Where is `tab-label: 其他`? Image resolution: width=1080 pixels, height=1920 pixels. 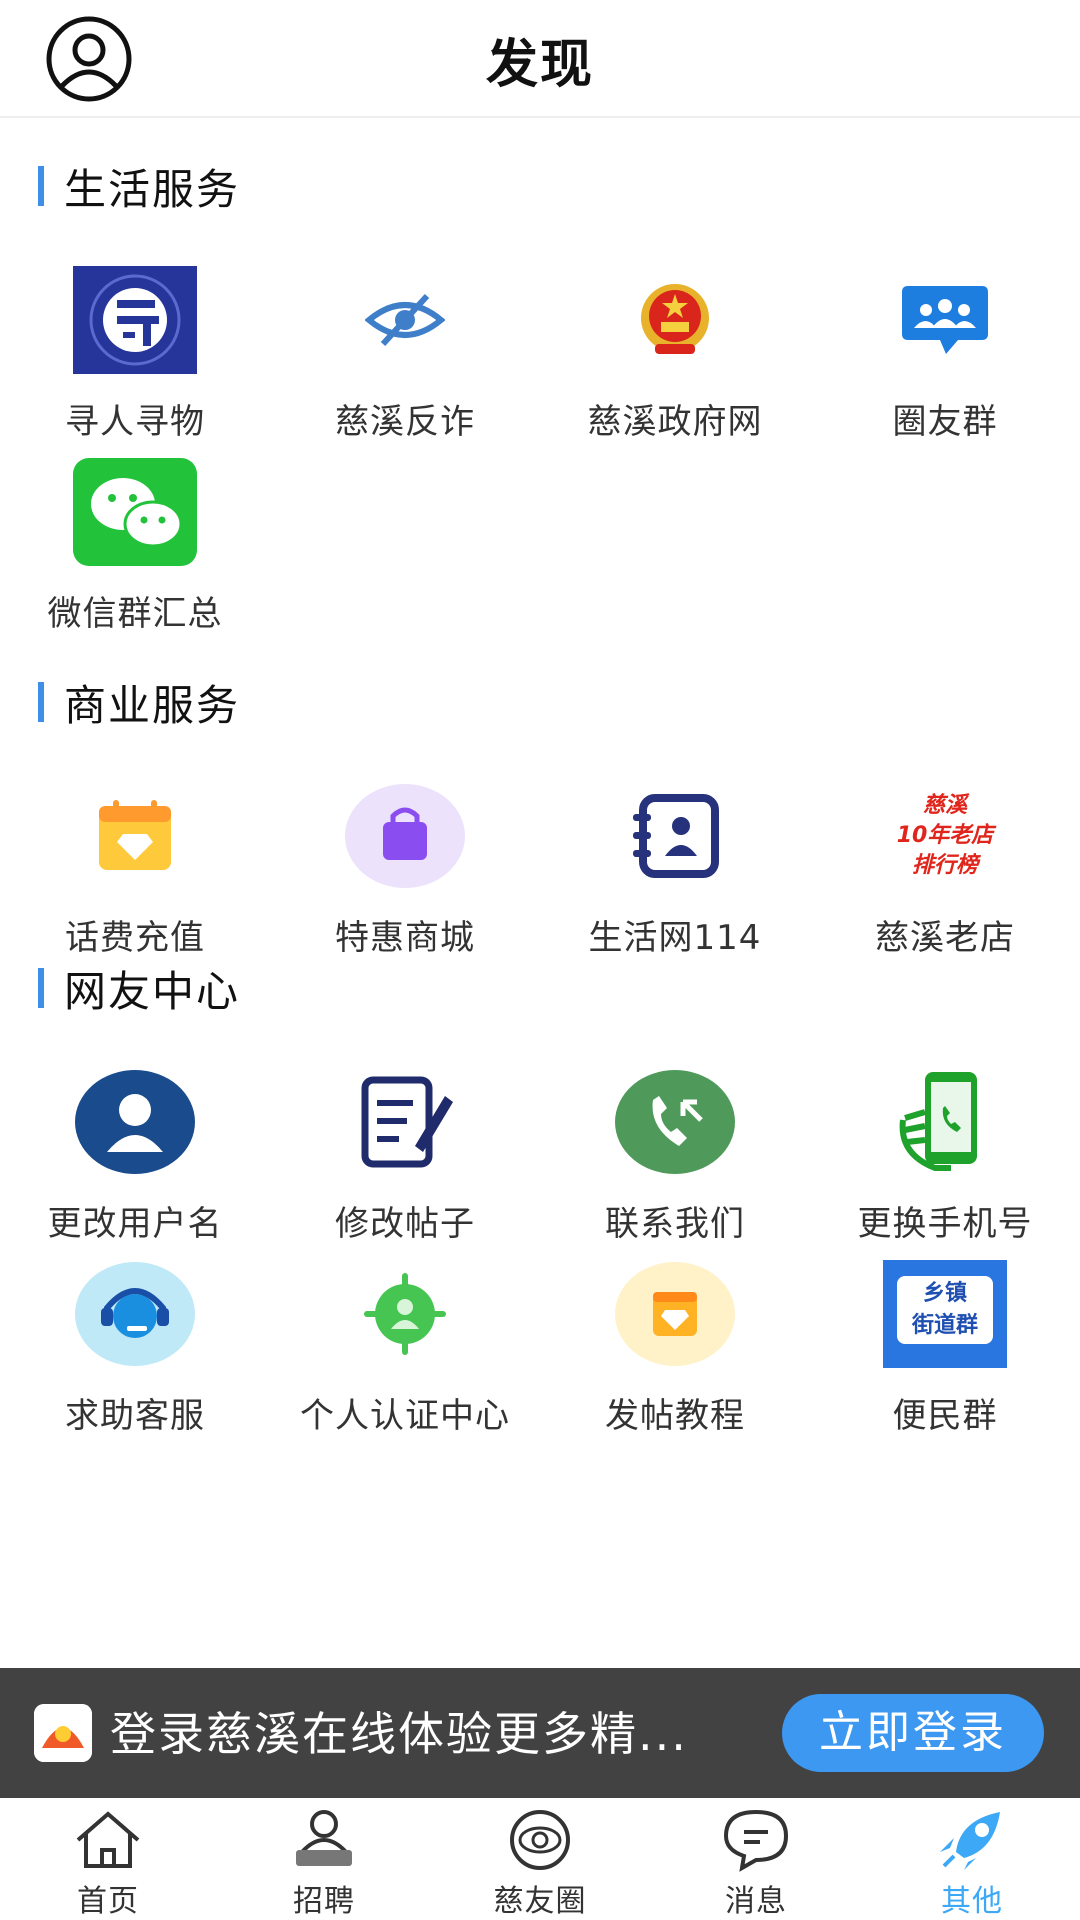 tab-label: 其他 is located at coordinates (972, 1901).